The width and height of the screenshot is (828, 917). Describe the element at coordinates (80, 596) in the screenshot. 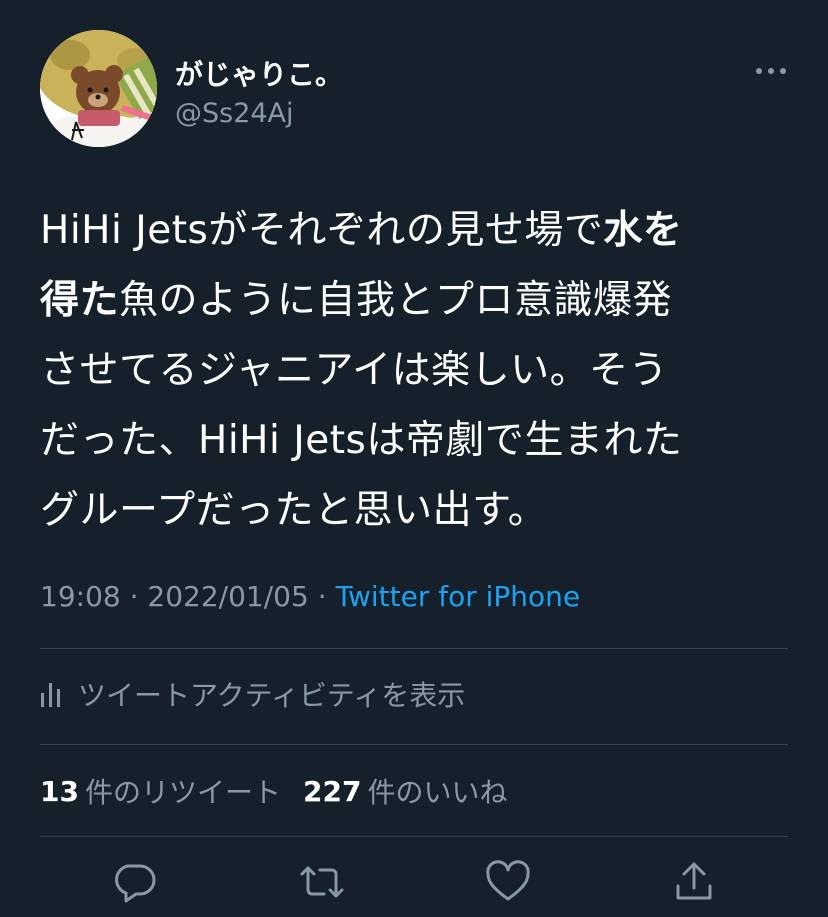

I see `tweet-time: 19:08` at that location.